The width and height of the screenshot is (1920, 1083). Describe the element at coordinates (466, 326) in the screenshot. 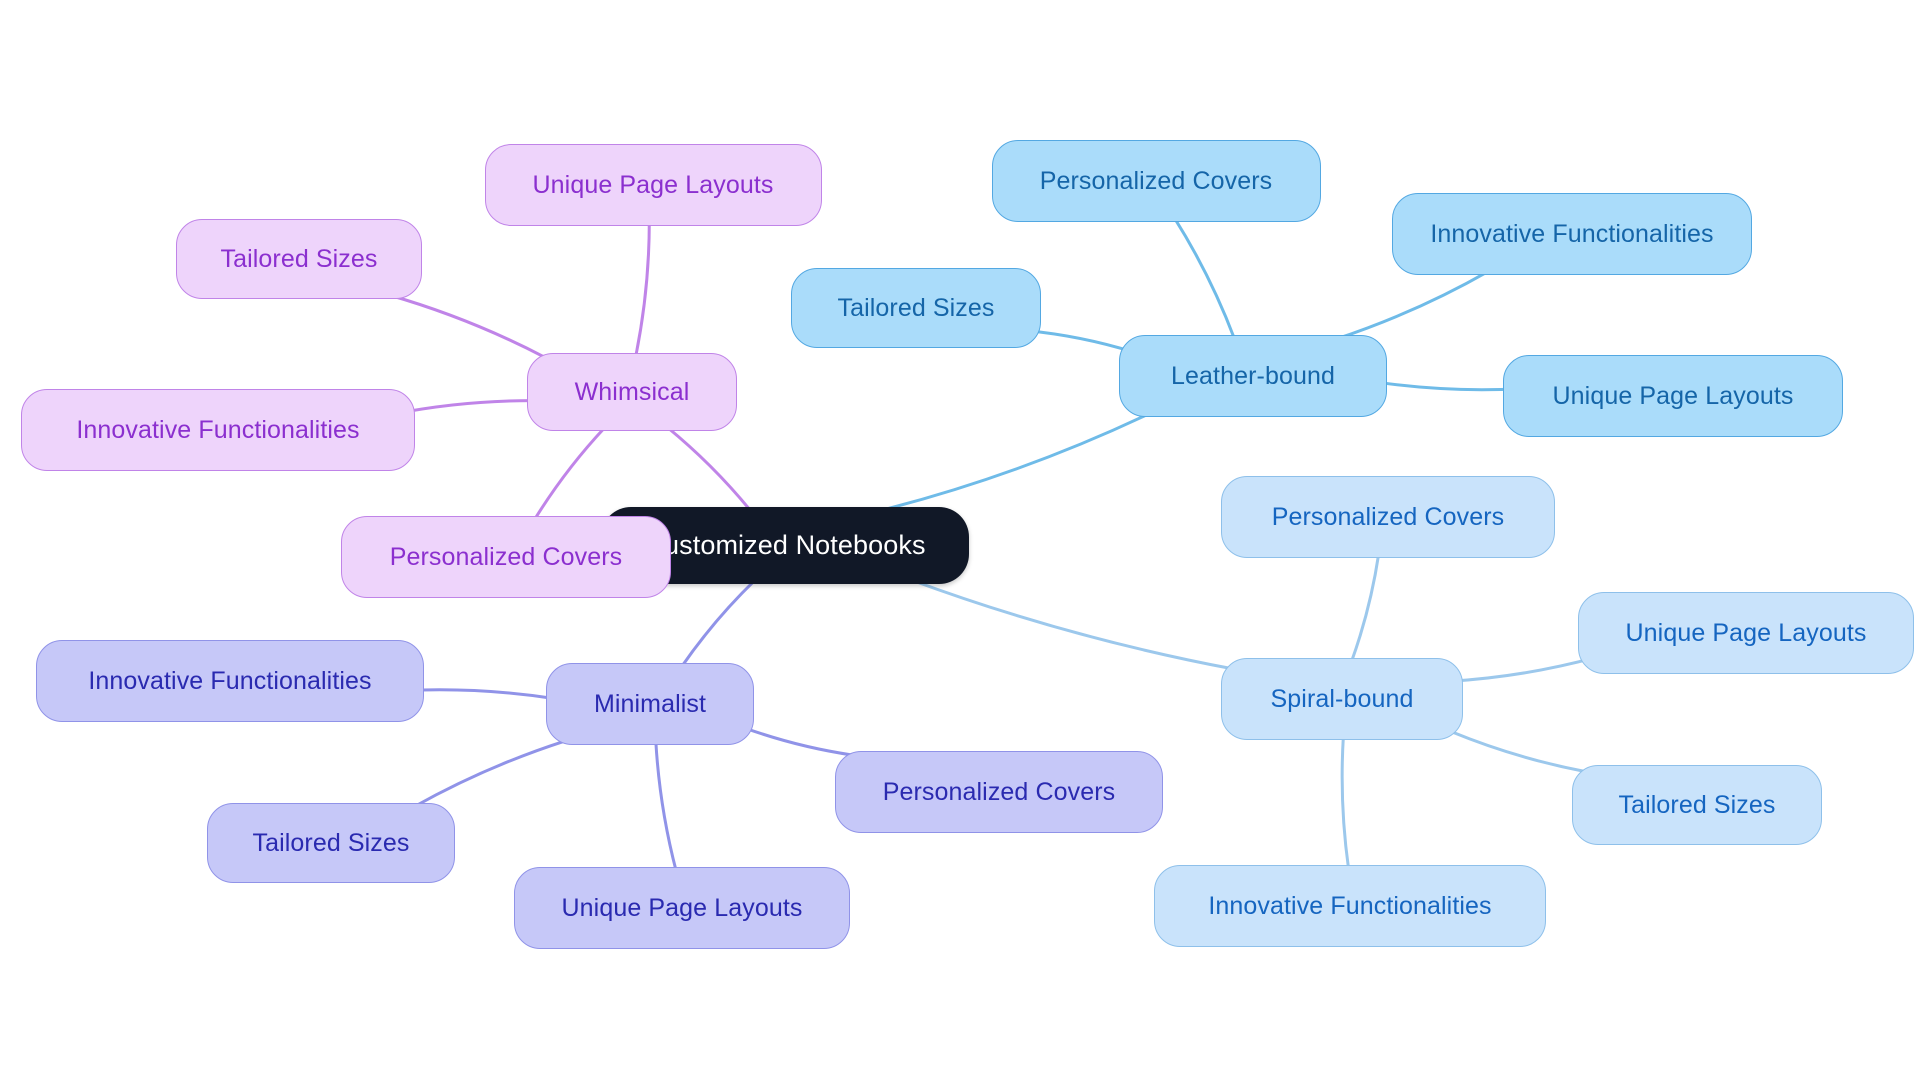

I see `mindmap-edge-whimsical-to-whimsical-tailored` at that location.